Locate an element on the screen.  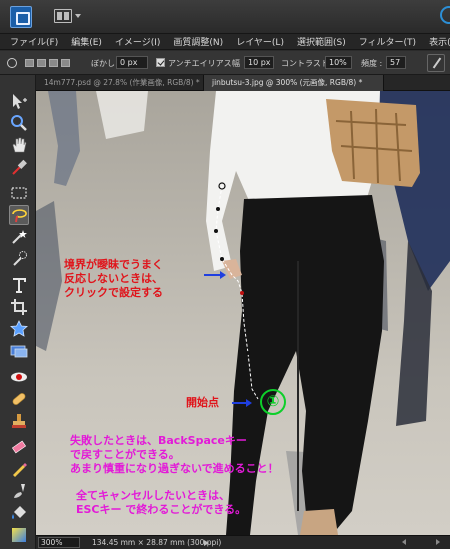
crop-tool-icon is located at coordinates (19, 307).